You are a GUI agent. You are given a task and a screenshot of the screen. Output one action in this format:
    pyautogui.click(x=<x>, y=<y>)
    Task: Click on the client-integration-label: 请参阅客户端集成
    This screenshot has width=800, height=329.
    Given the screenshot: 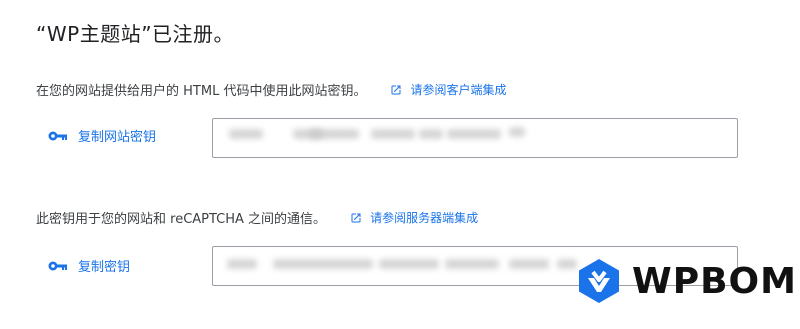 What is the action you would take?
    pyautogui.click(x=458, y=90)
    